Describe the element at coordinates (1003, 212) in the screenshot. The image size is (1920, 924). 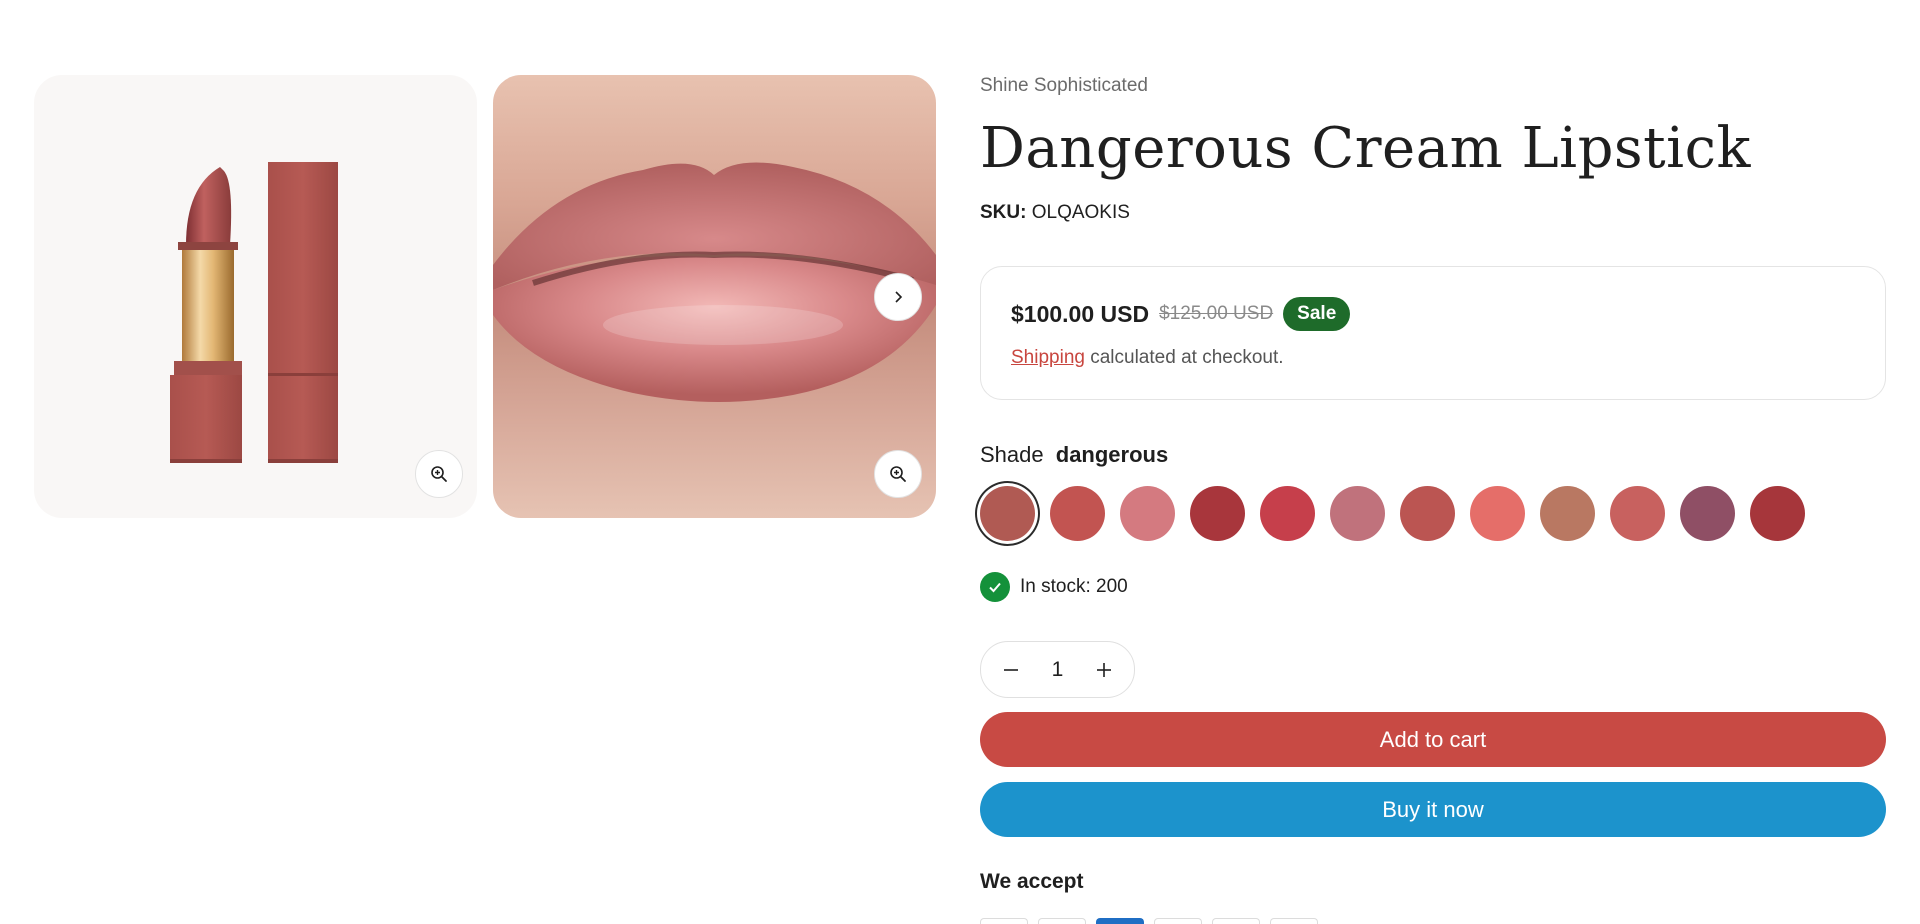
I see `sku-label: SKU:` at that location.